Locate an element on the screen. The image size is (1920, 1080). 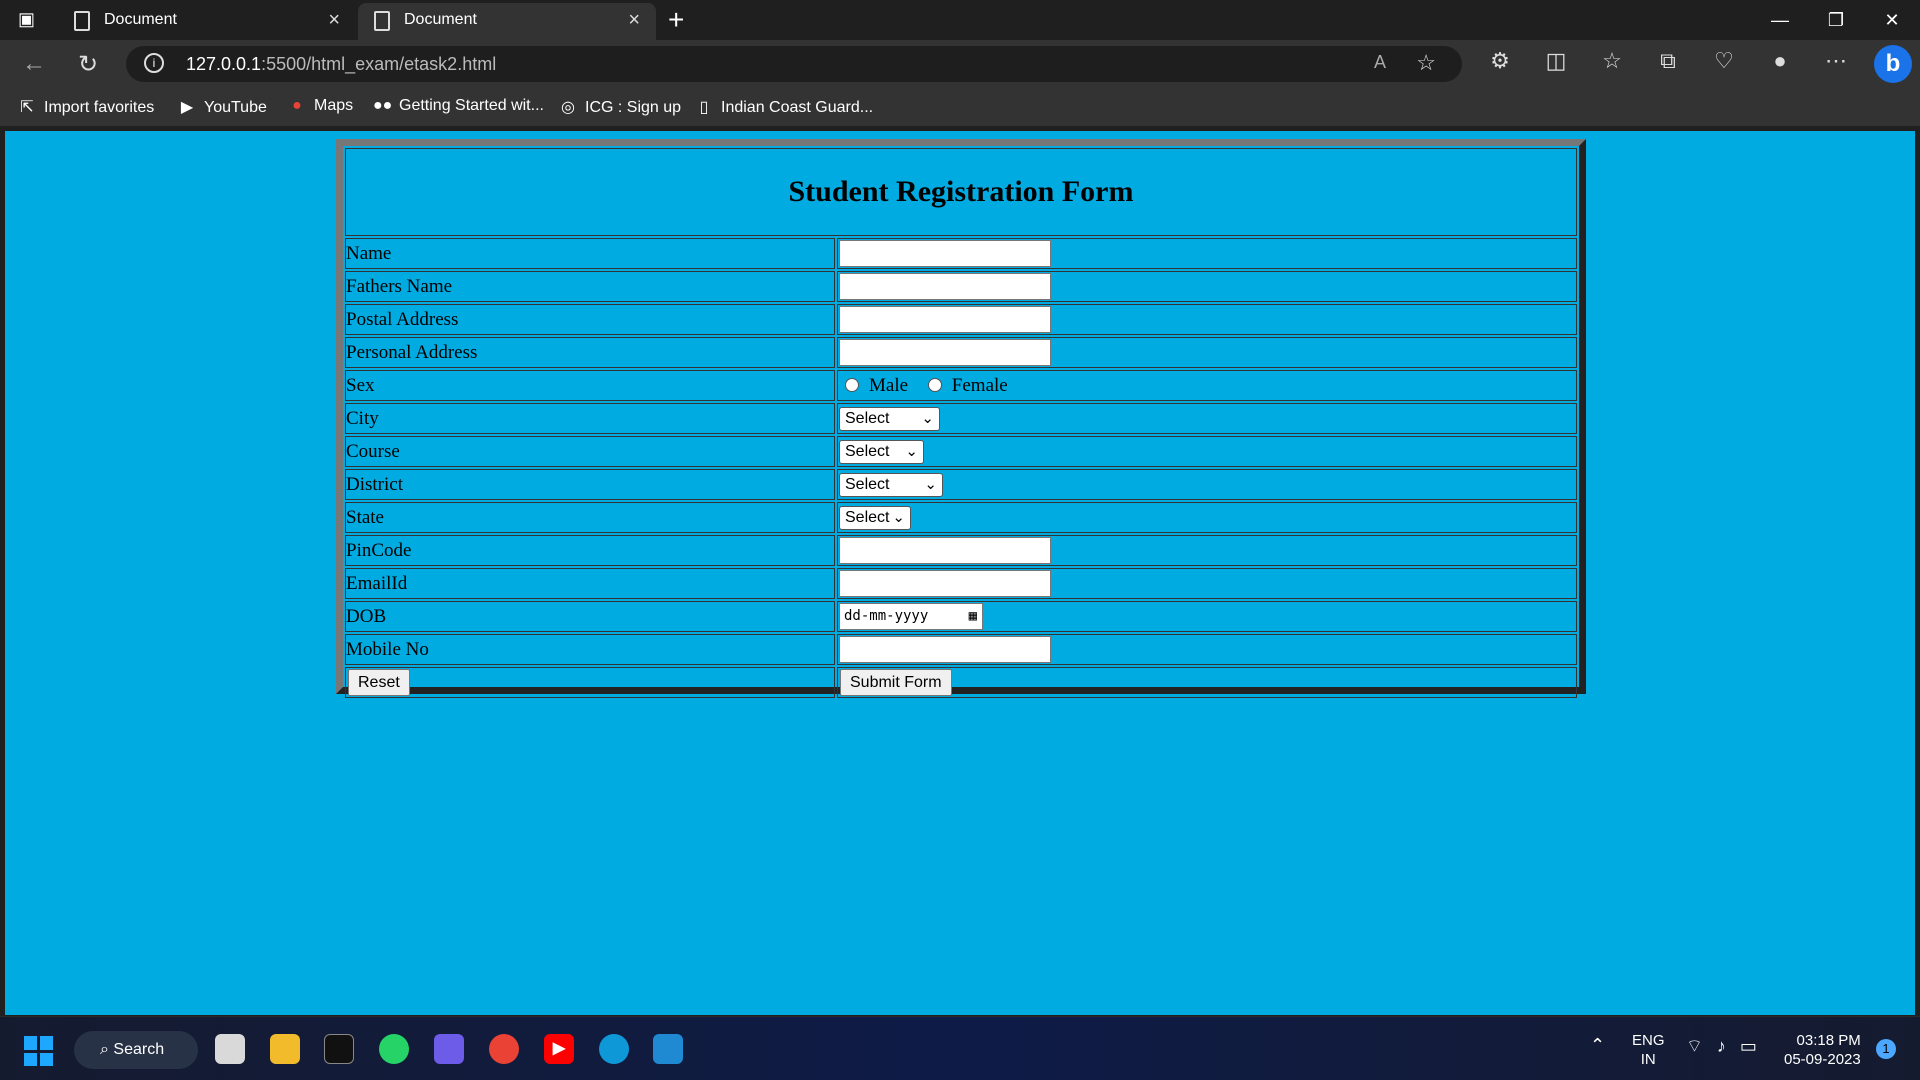
fathers-name-input is located at coordinates (945, 286).